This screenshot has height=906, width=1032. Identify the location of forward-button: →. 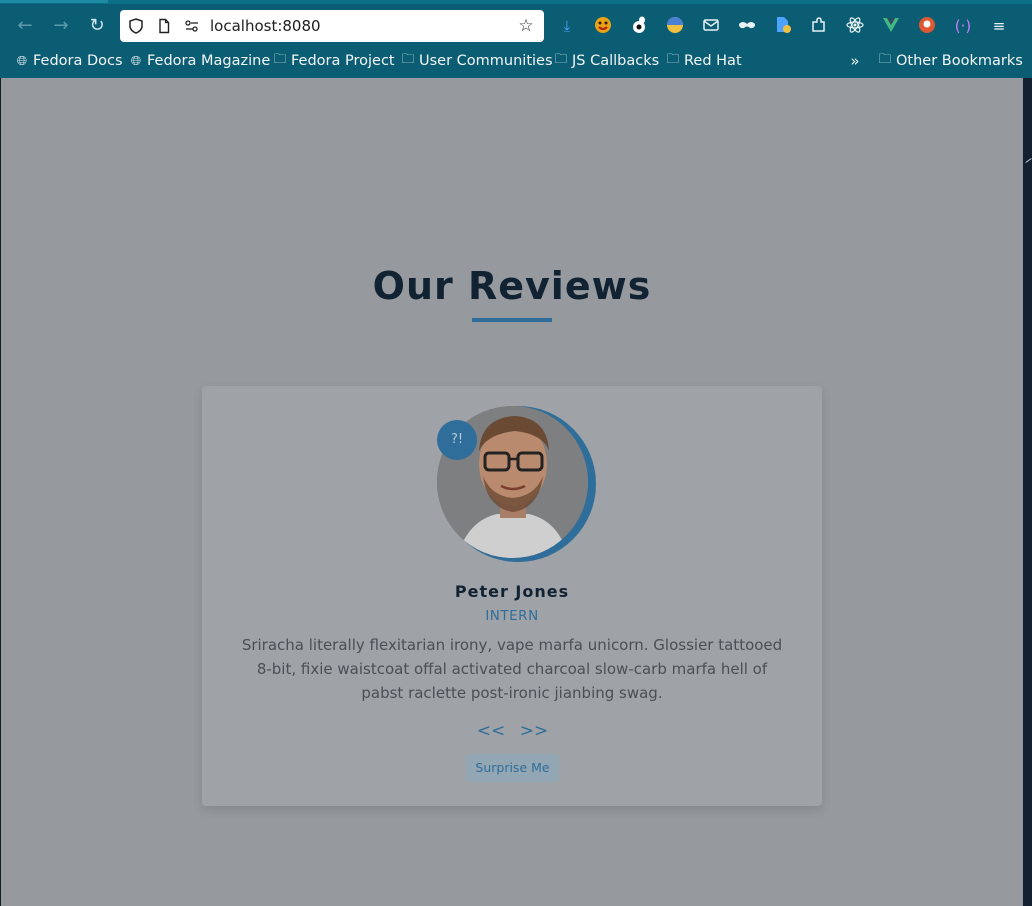
(61, 26).